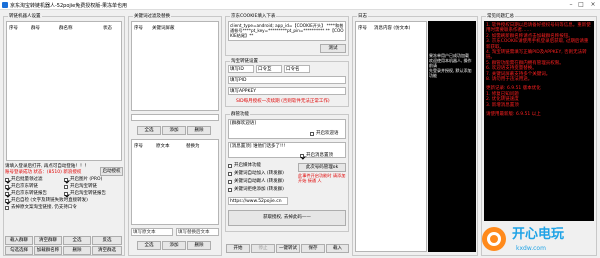 The height and width of the screenshot is (258, 600). I want to click on side-note: 此事件开启功能时 请添加 开始 接通 人, so click(322, 178).